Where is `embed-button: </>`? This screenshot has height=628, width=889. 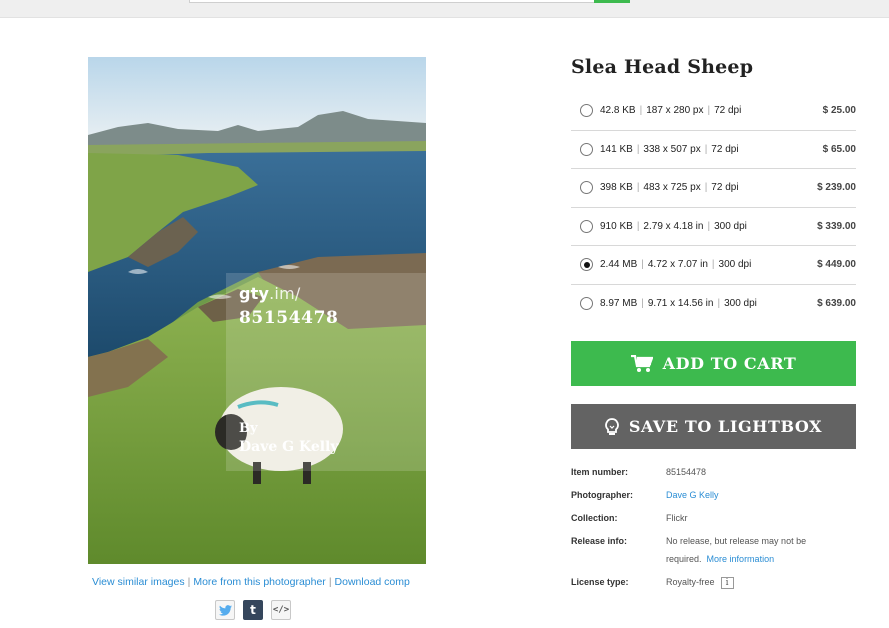 embed-button: </> is located at coordinates (281, 610).